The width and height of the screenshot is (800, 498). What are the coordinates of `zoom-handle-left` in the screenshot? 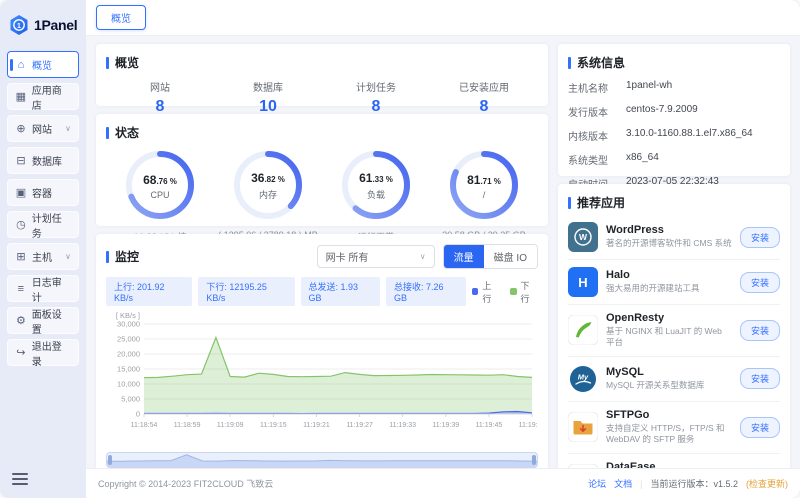 It's located at (110, 460).